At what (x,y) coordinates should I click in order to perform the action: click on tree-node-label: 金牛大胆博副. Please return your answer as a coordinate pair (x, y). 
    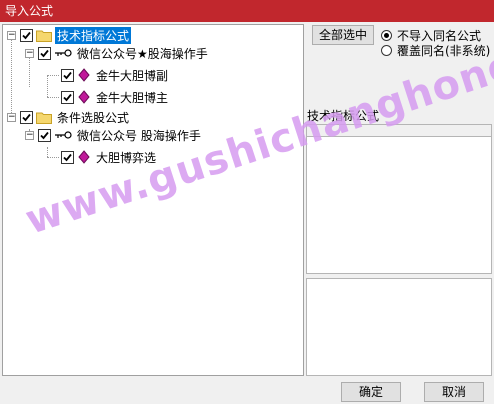
    Looking at the image, I should click on (132, 75).